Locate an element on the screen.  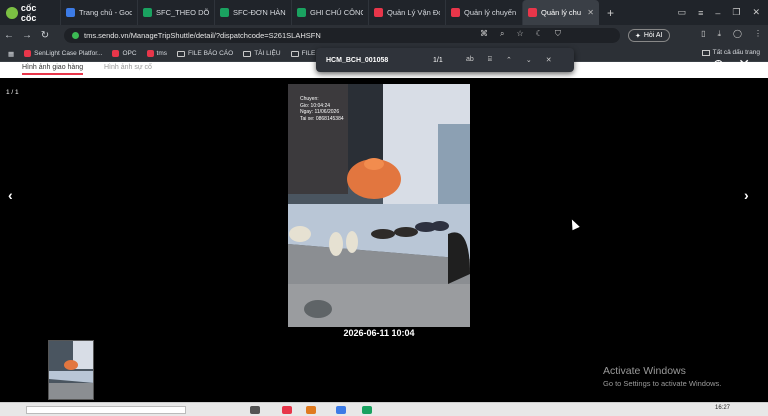
tab-label: GHI CHÚ CÔNG is located at coordinates (336, 12).